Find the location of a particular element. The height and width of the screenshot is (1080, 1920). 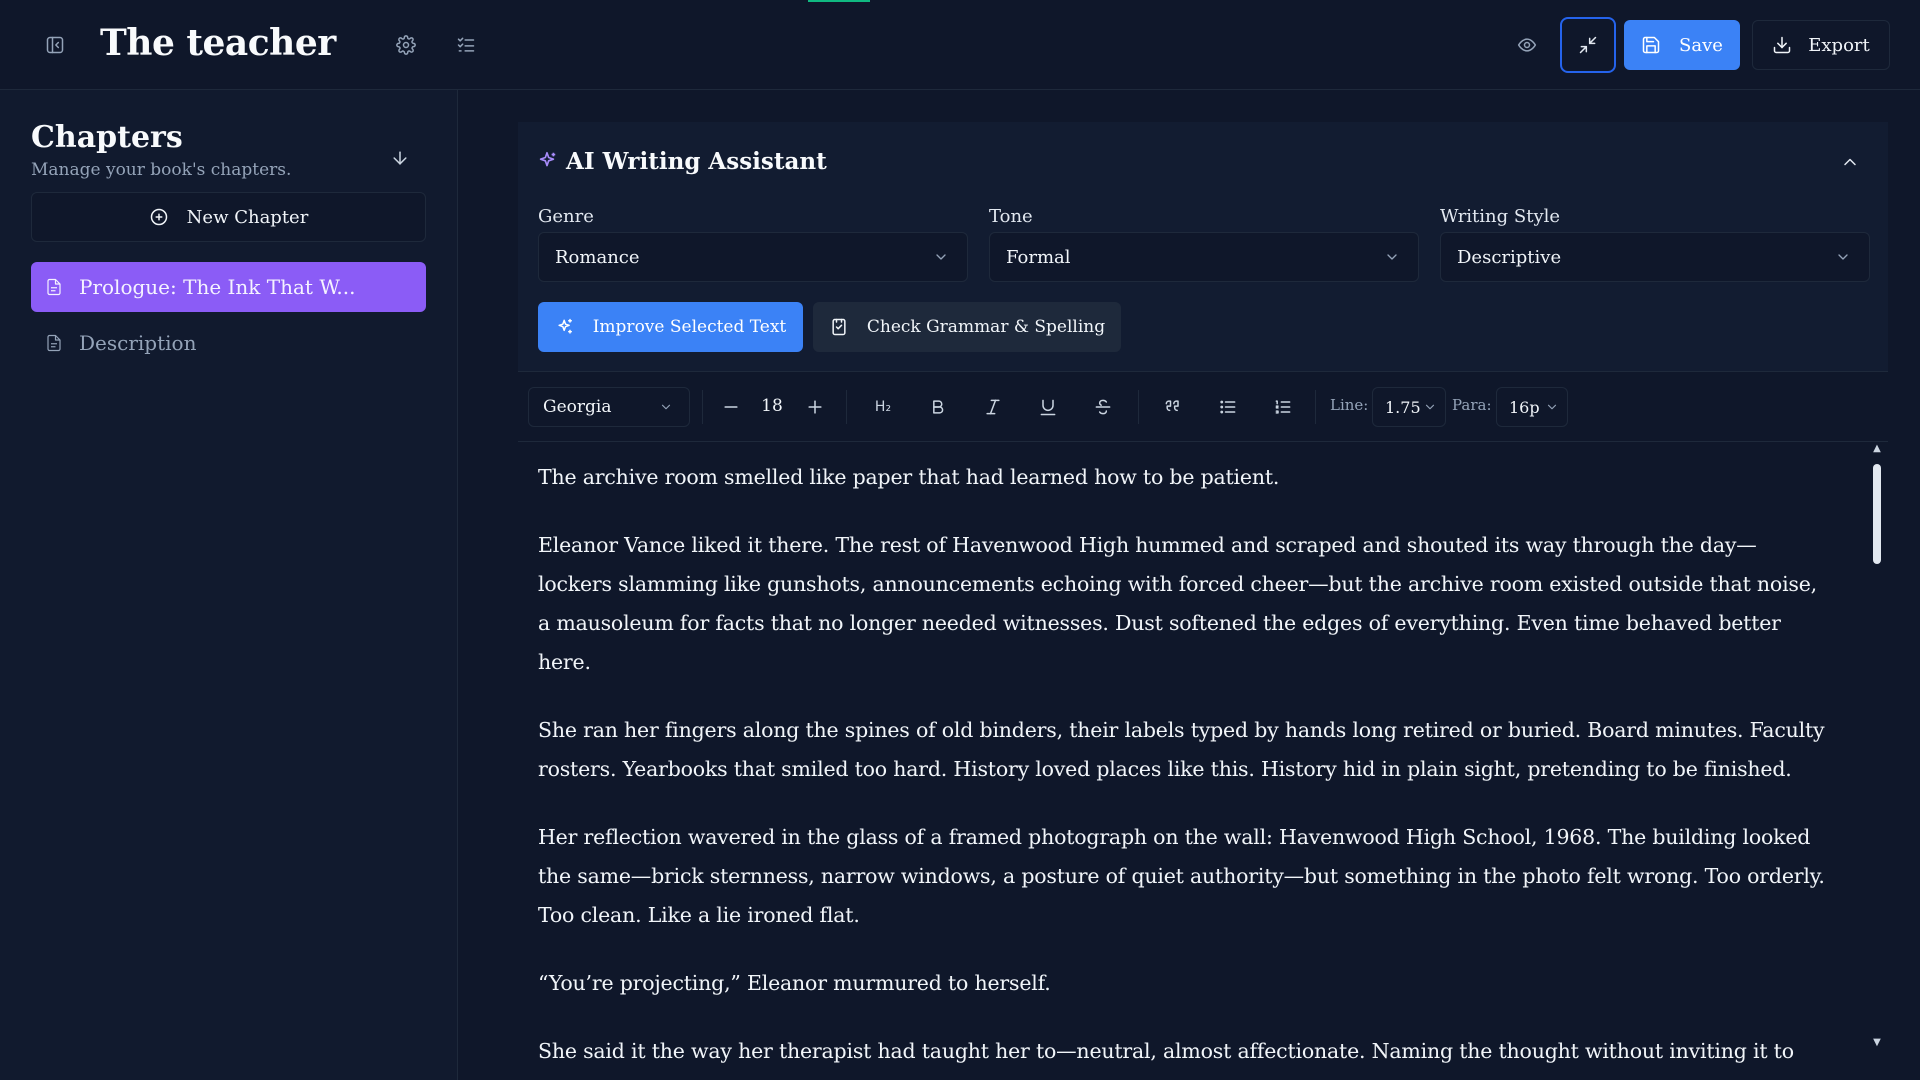

export-label: Export is located at coordinates (1839, 45).